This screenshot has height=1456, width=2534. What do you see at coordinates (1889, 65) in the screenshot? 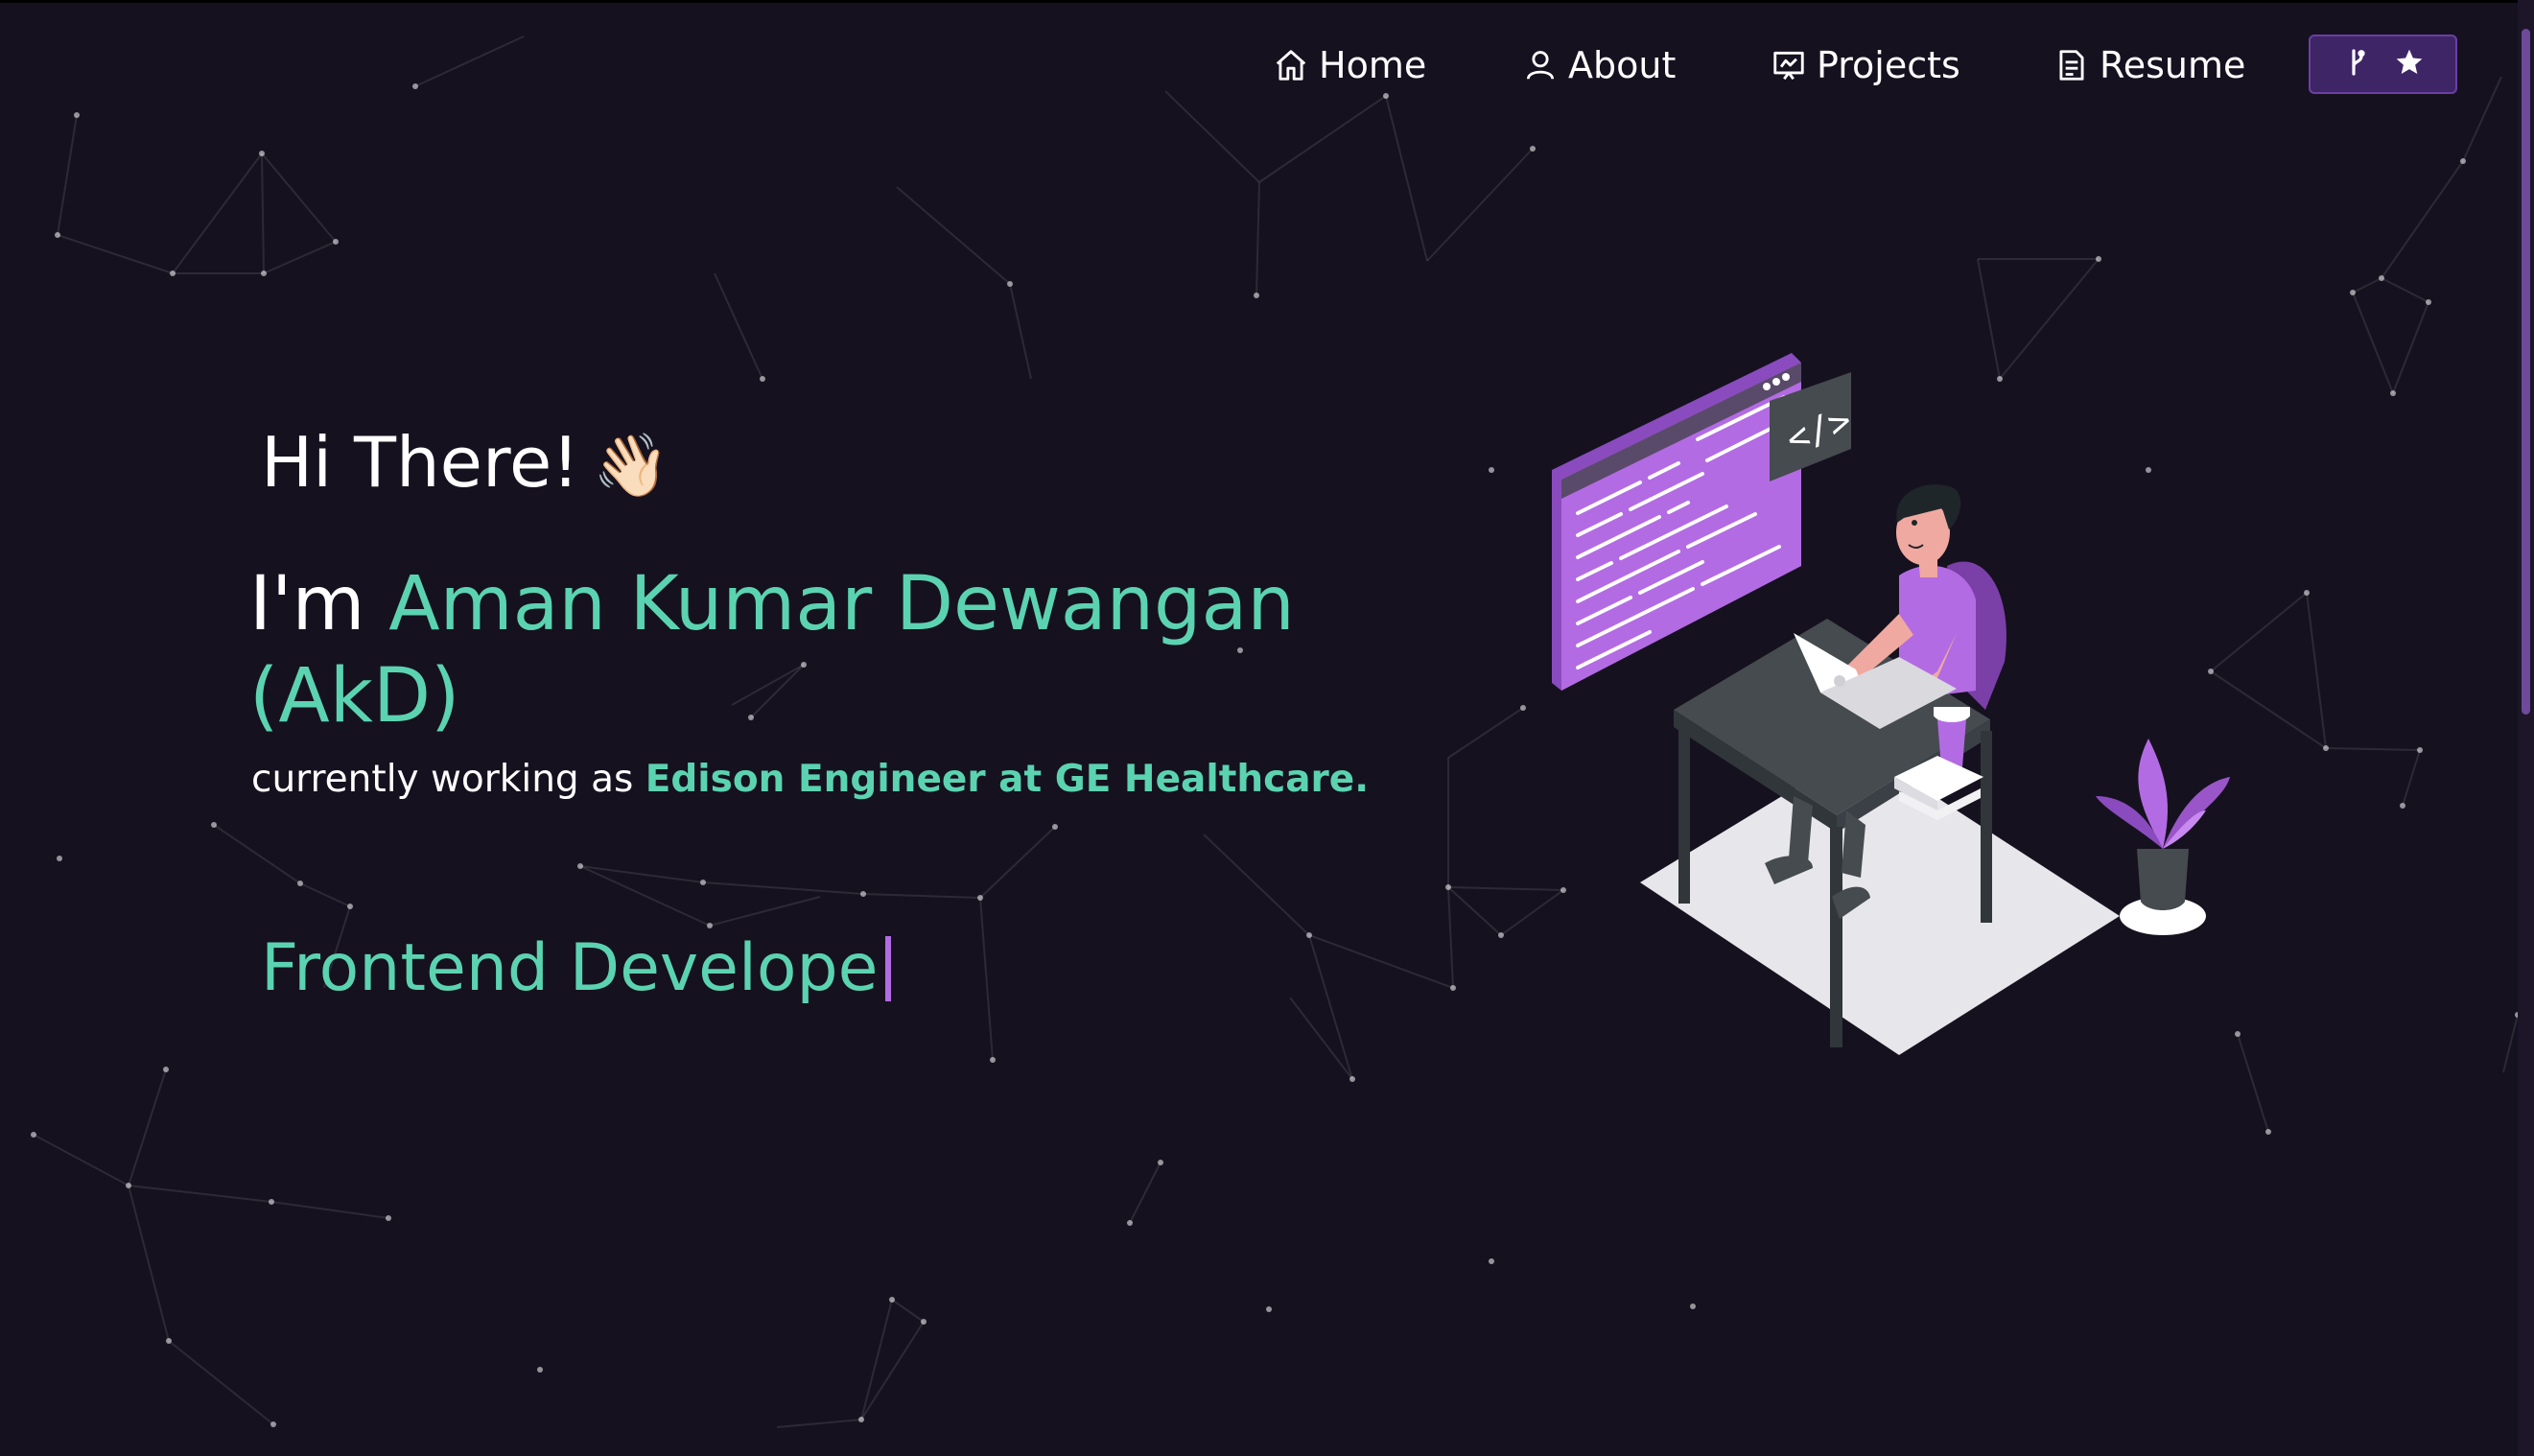
I see `nav-projects-label: Projects` at bounding box center [1889, 65].